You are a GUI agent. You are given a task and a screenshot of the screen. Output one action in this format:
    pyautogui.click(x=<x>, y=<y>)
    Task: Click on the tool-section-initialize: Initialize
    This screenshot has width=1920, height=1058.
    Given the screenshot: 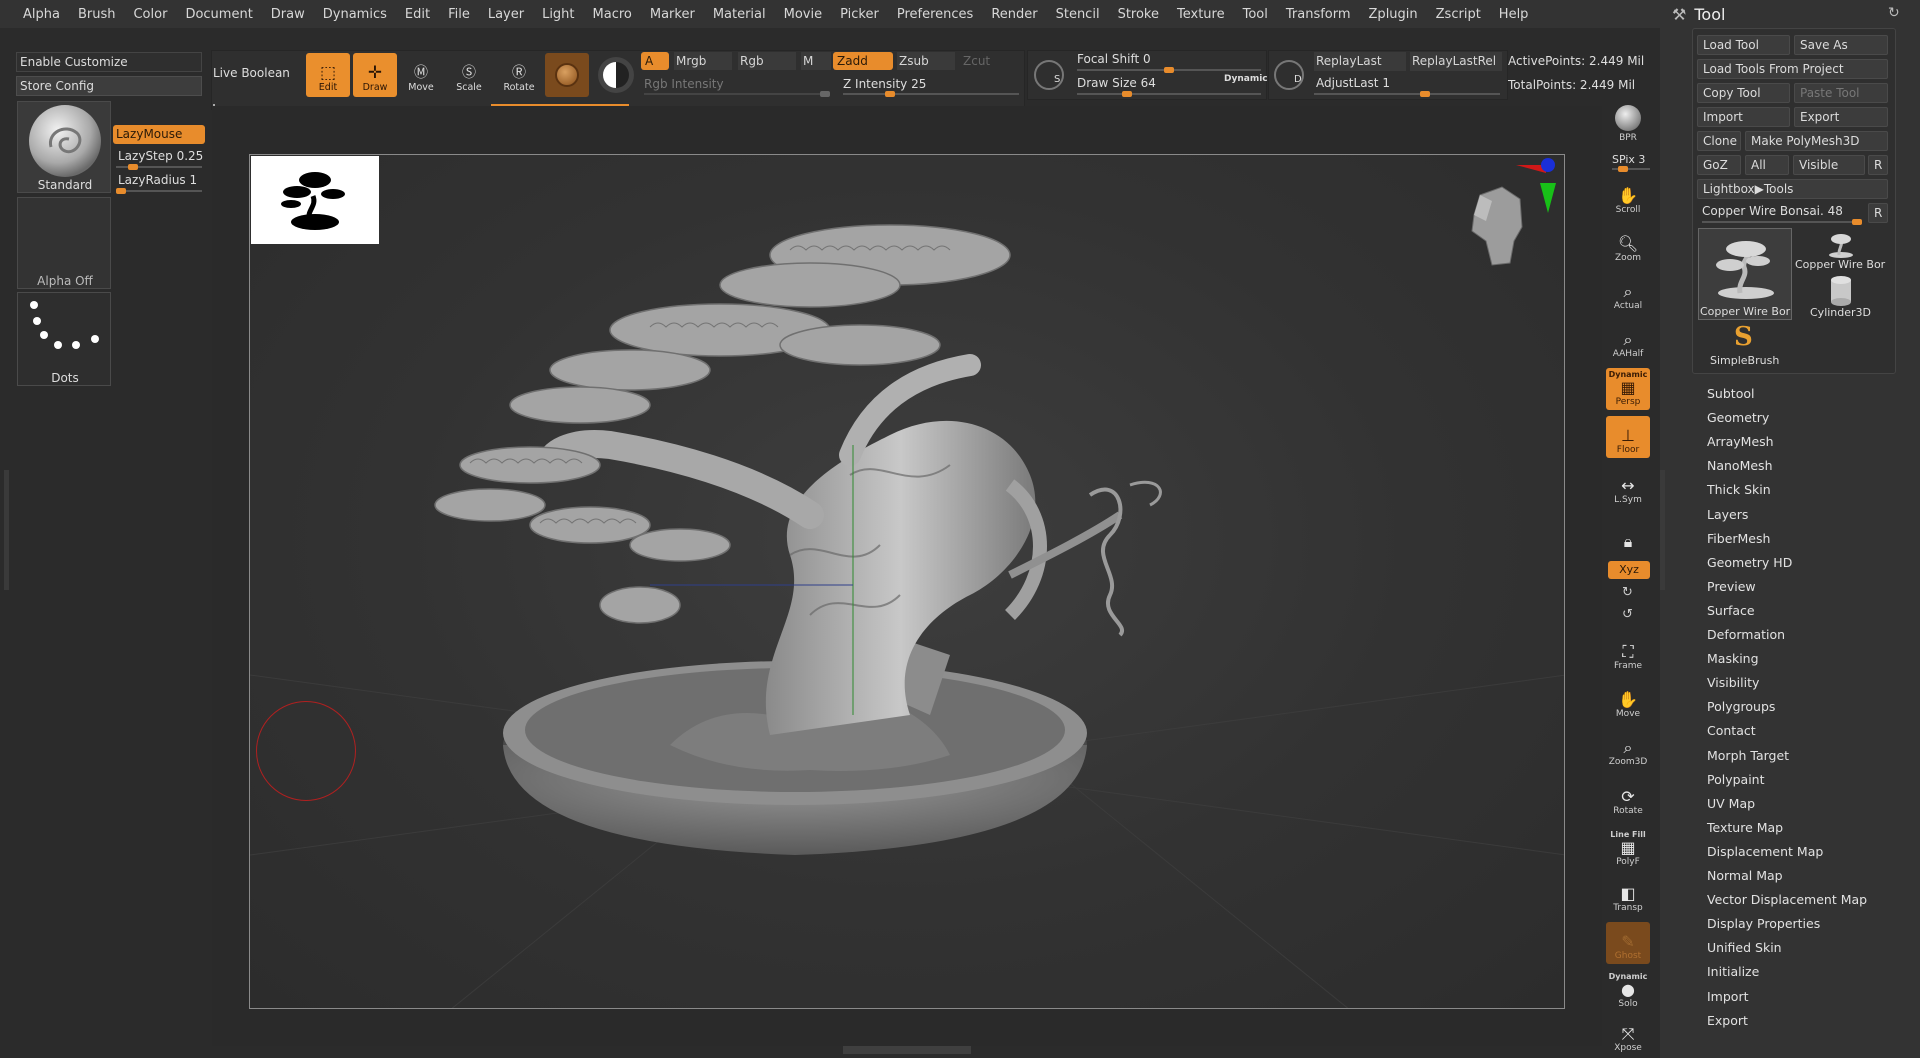 What is the action you would take?
    pyautogui.click(x=1733, y=971)
    